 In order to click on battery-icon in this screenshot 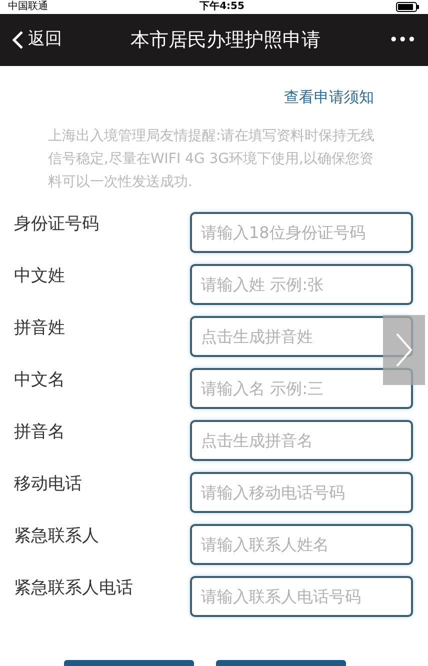, I will do `click(408, 7)`.